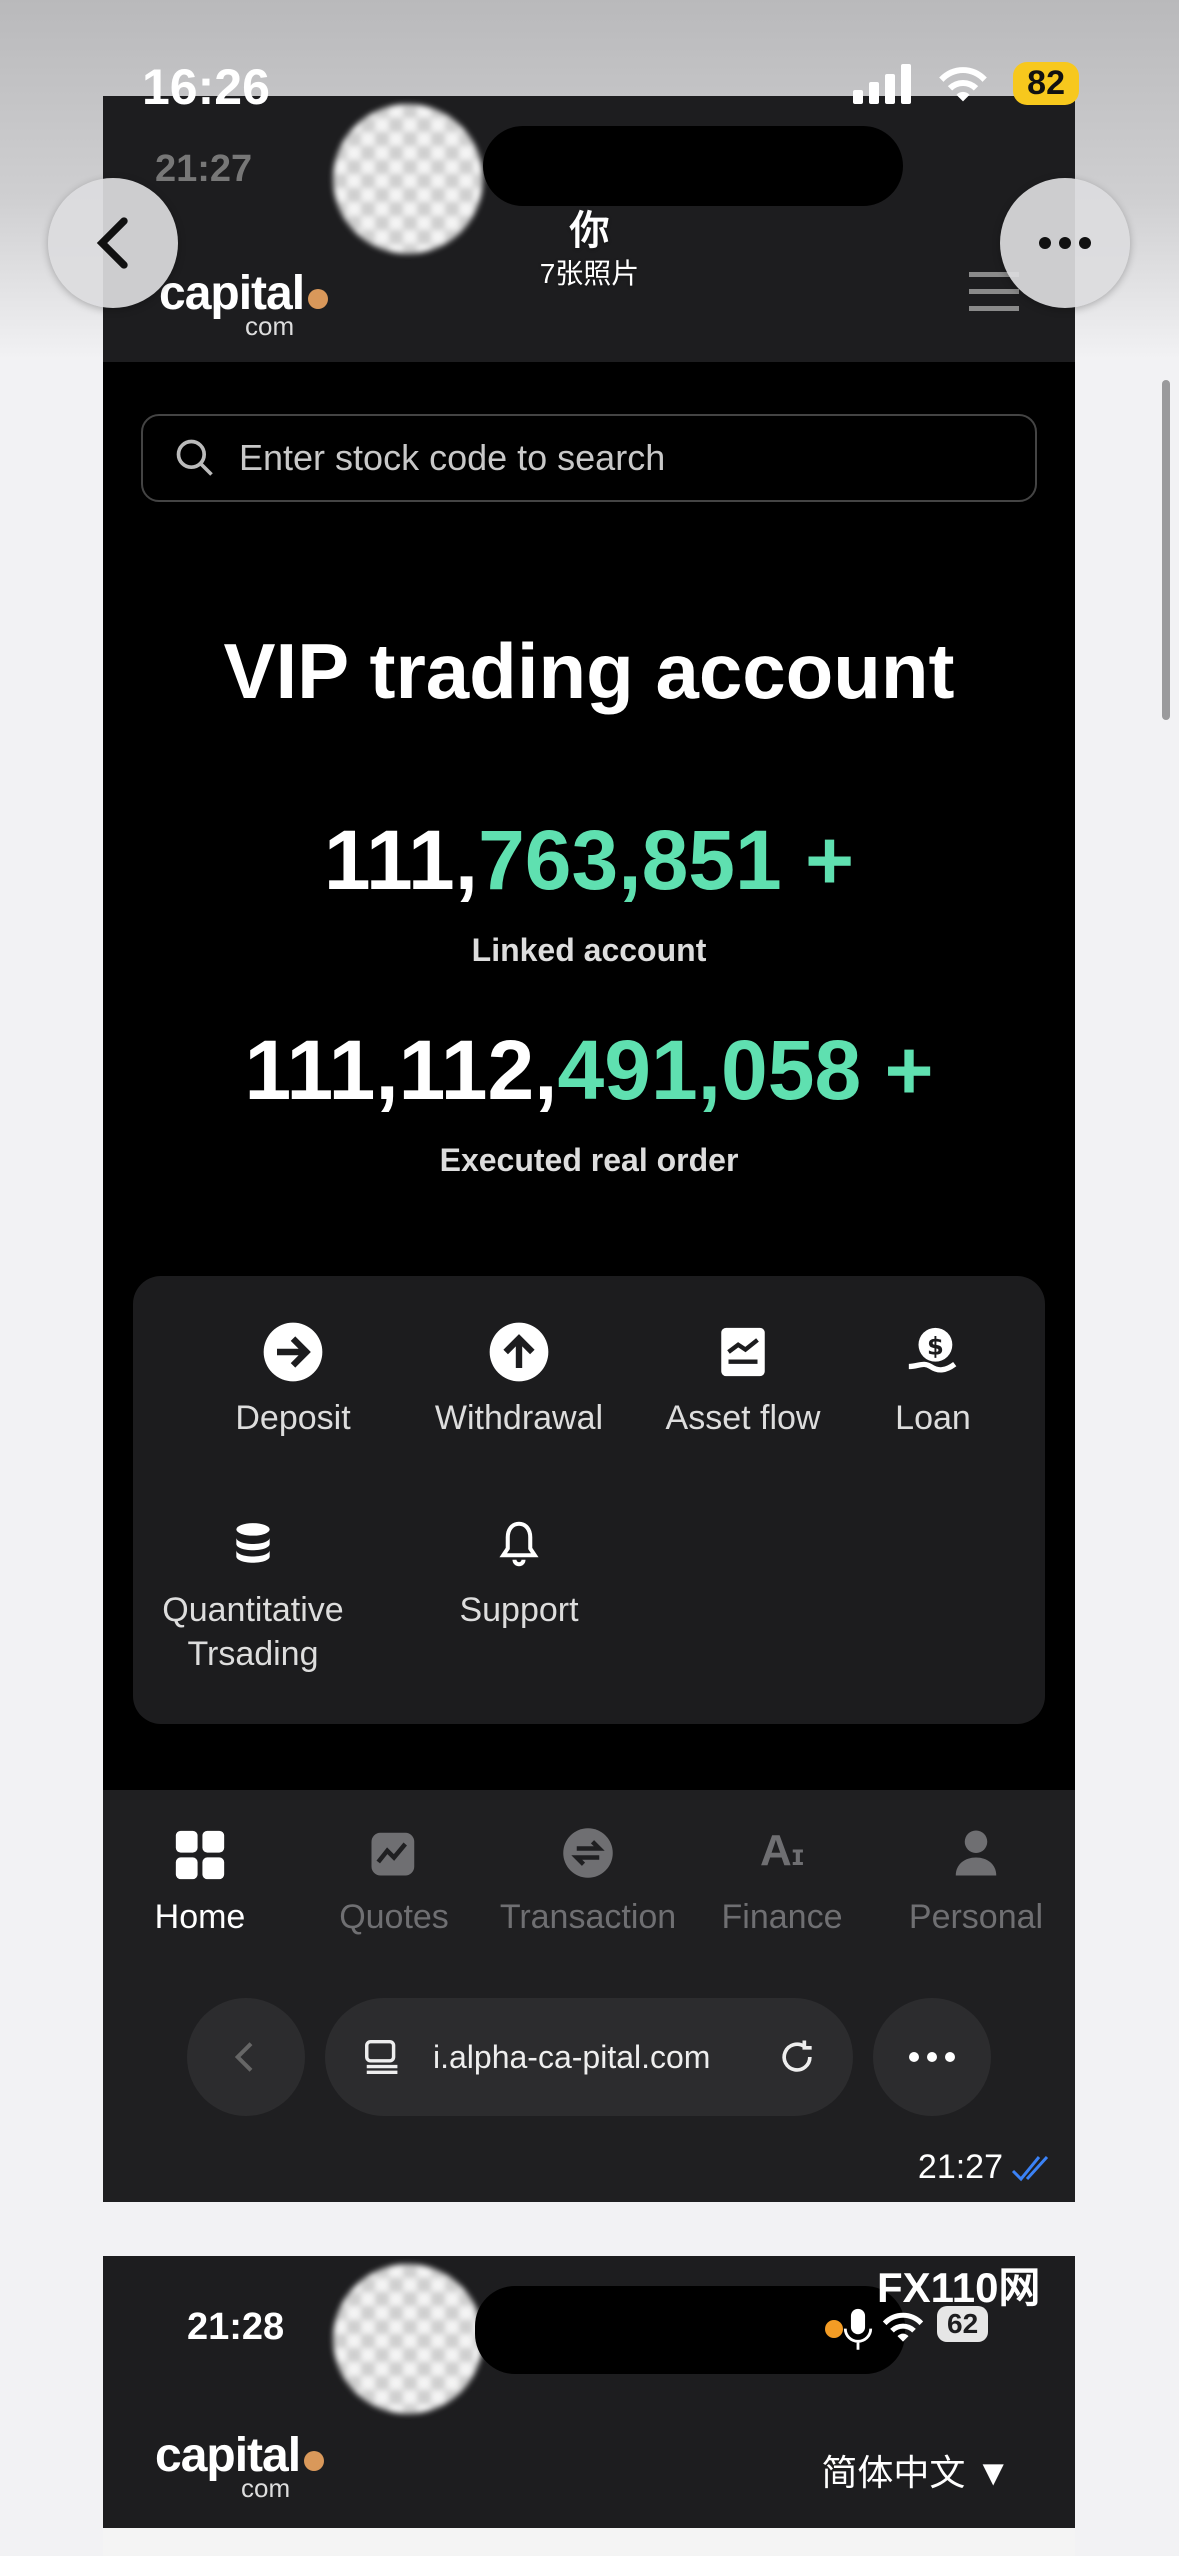 This screenshot has height=2556, width=1179. I want to click on scroll-indicator, so click(1166, 550).